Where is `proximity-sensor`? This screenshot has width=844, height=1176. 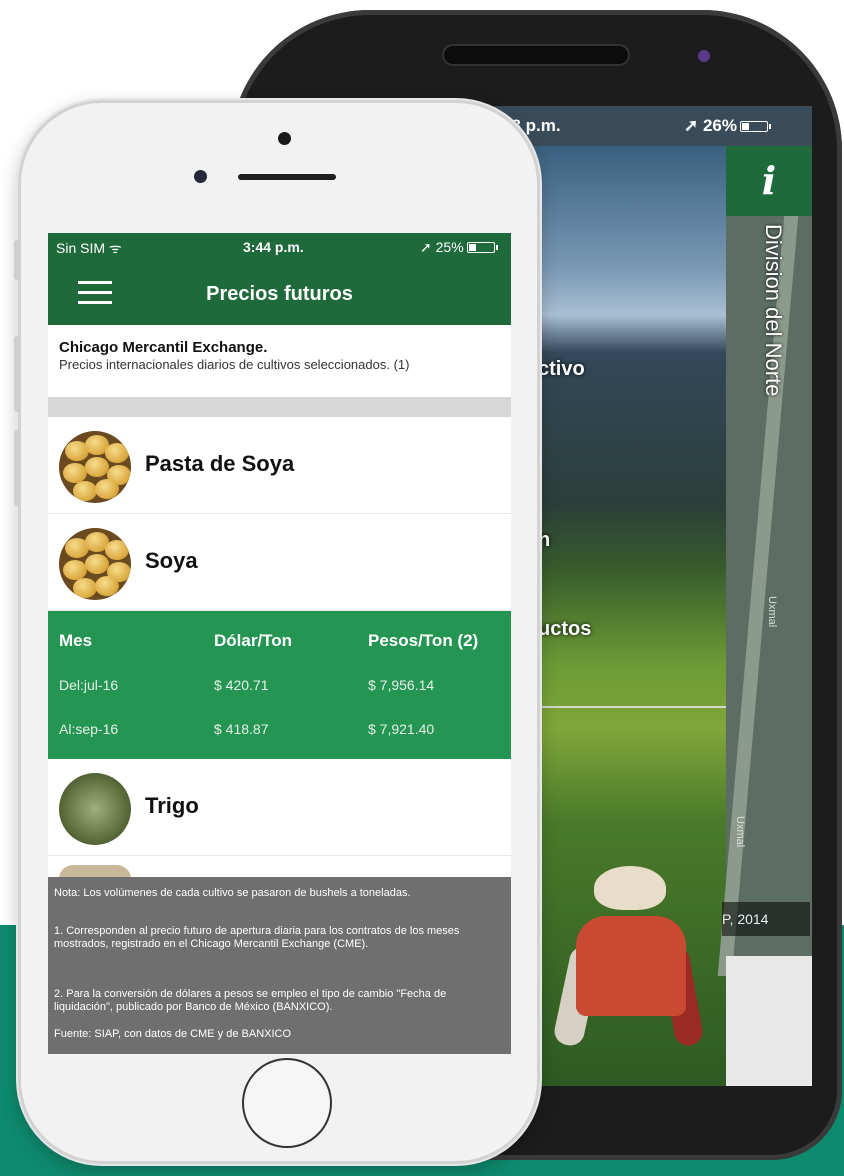 proximity-sensor is located at coordinates (200, 176).